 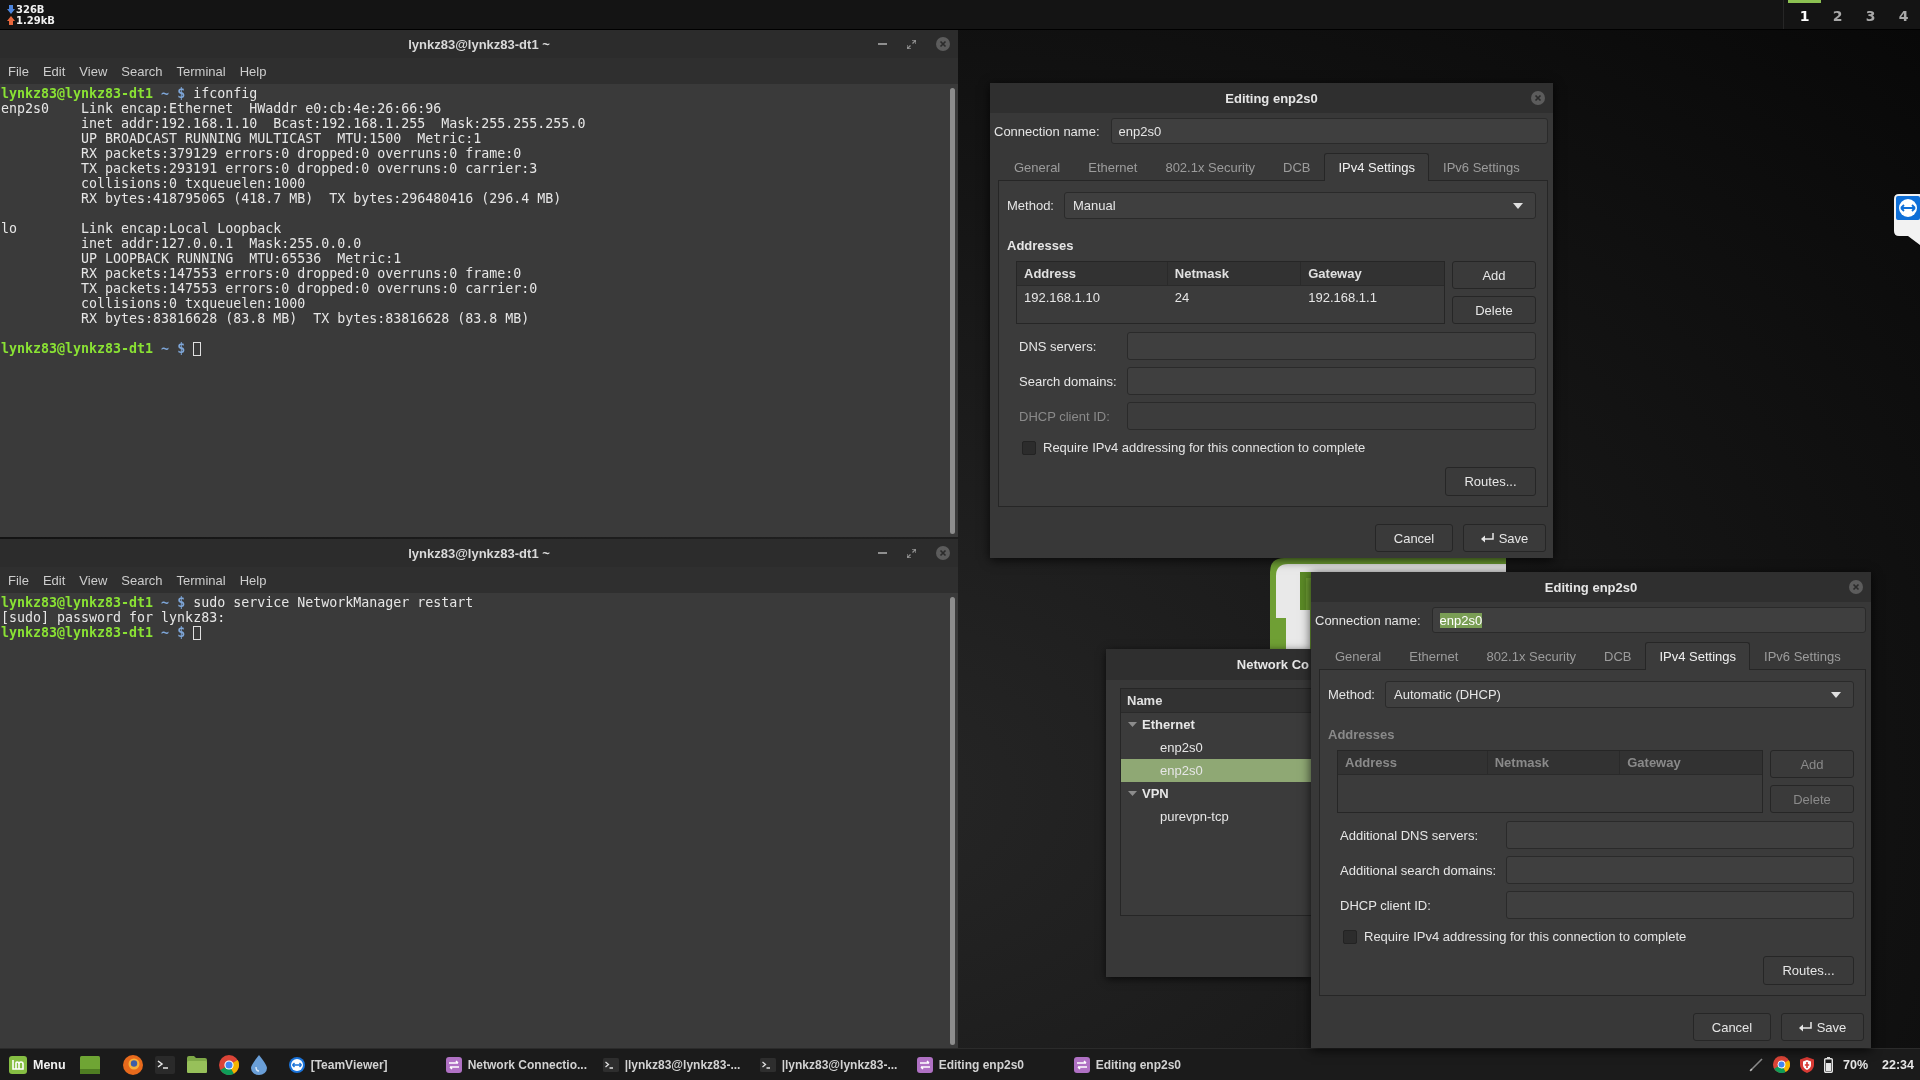 I want to click on output-line: Link encap:Ethernet HWaddr e0:cb:4e:26:66:96, so click(x=261, y=108).